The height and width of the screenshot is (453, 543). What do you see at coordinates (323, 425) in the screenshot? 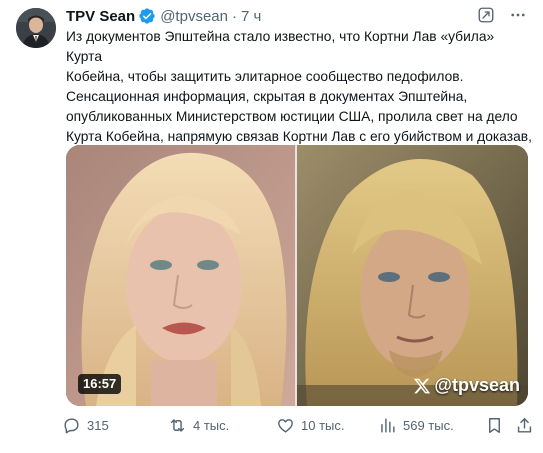
I see `like-count: 10 тыс.` at bounding box center [323, 425].